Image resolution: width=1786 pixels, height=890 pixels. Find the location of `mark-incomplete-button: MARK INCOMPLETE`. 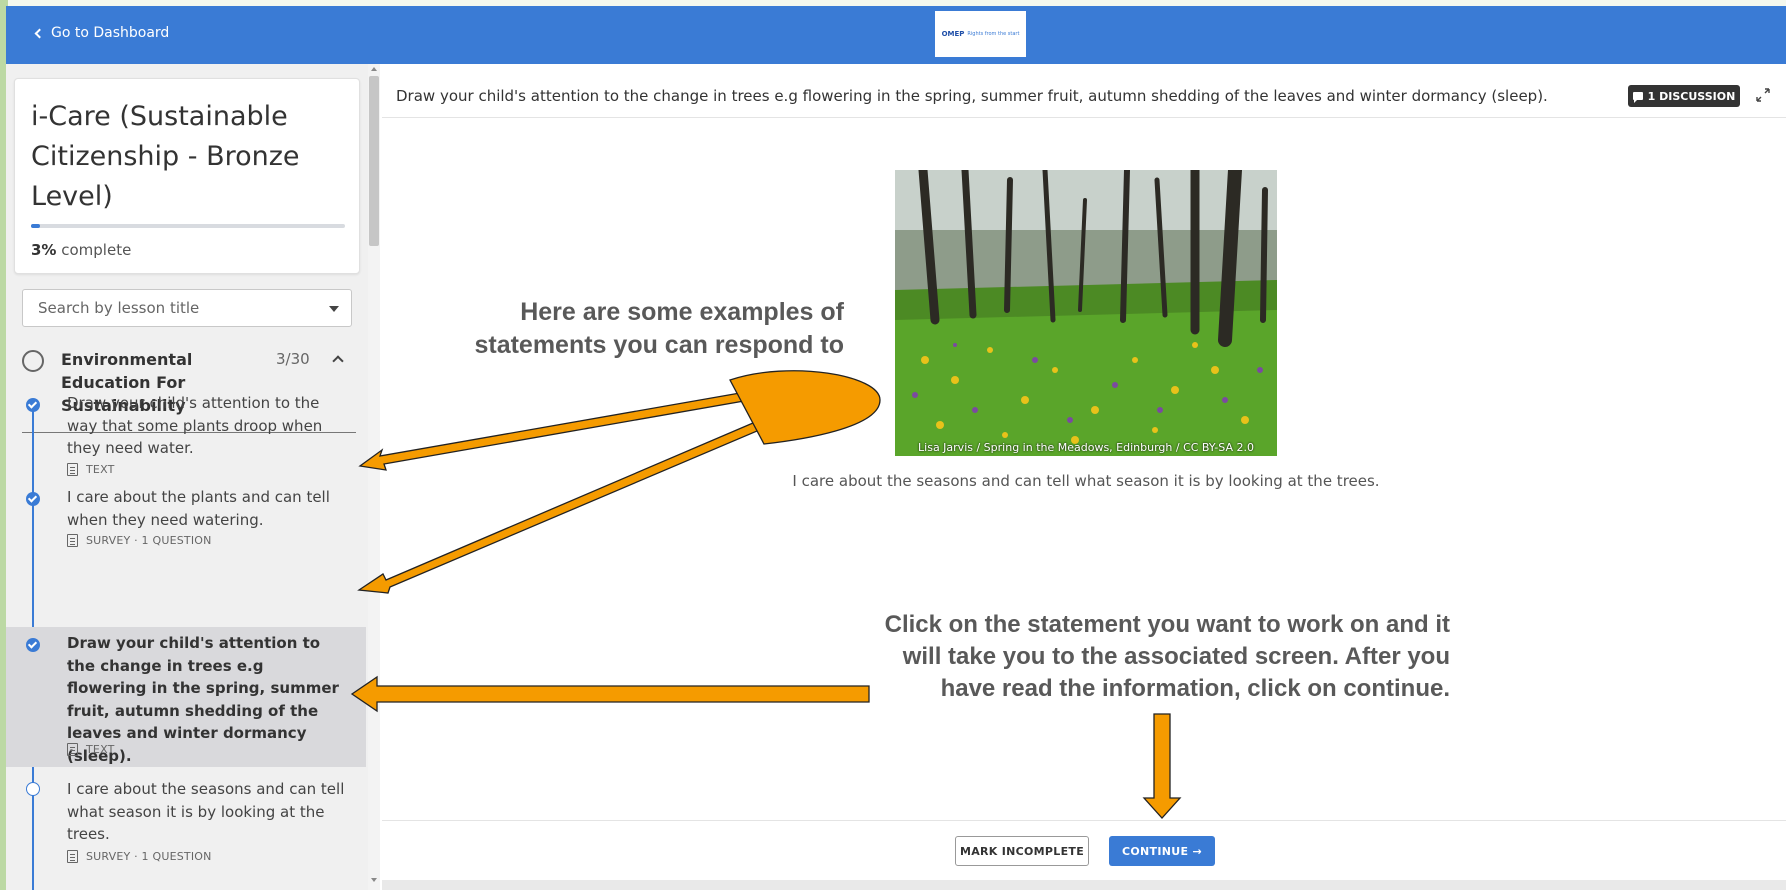

mark-incomplete-button: MARK INCOMPLETE is located at coordinates (1022, 851).